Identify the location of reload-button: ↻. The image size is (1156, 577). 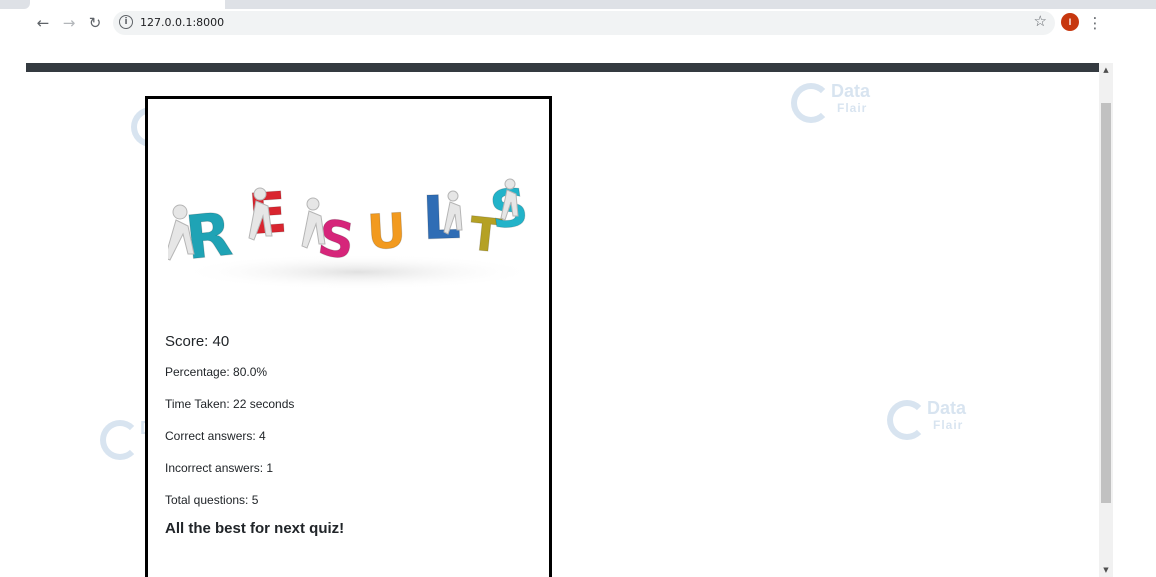
(95, 23).